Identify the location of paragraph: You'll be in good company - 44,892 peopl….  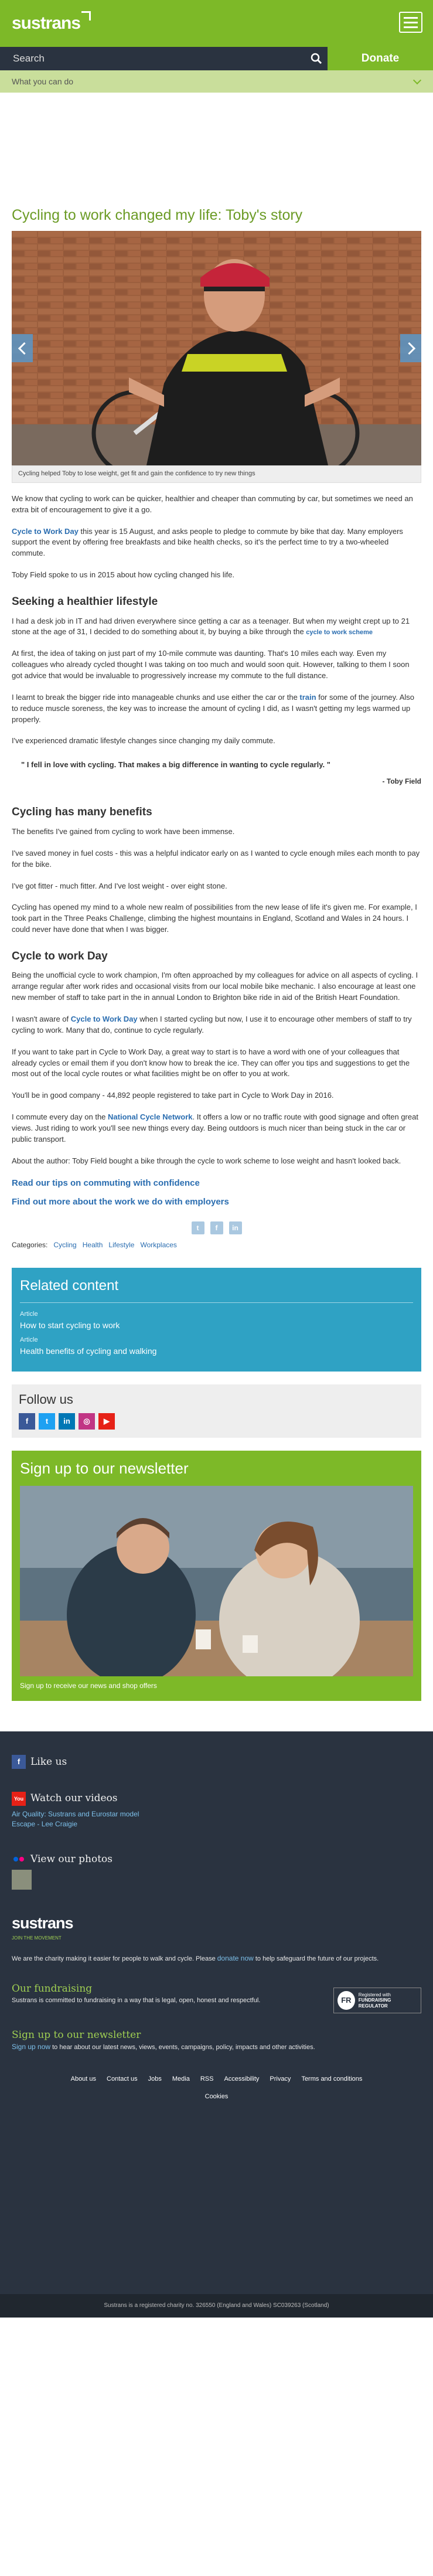
(173, 1095).